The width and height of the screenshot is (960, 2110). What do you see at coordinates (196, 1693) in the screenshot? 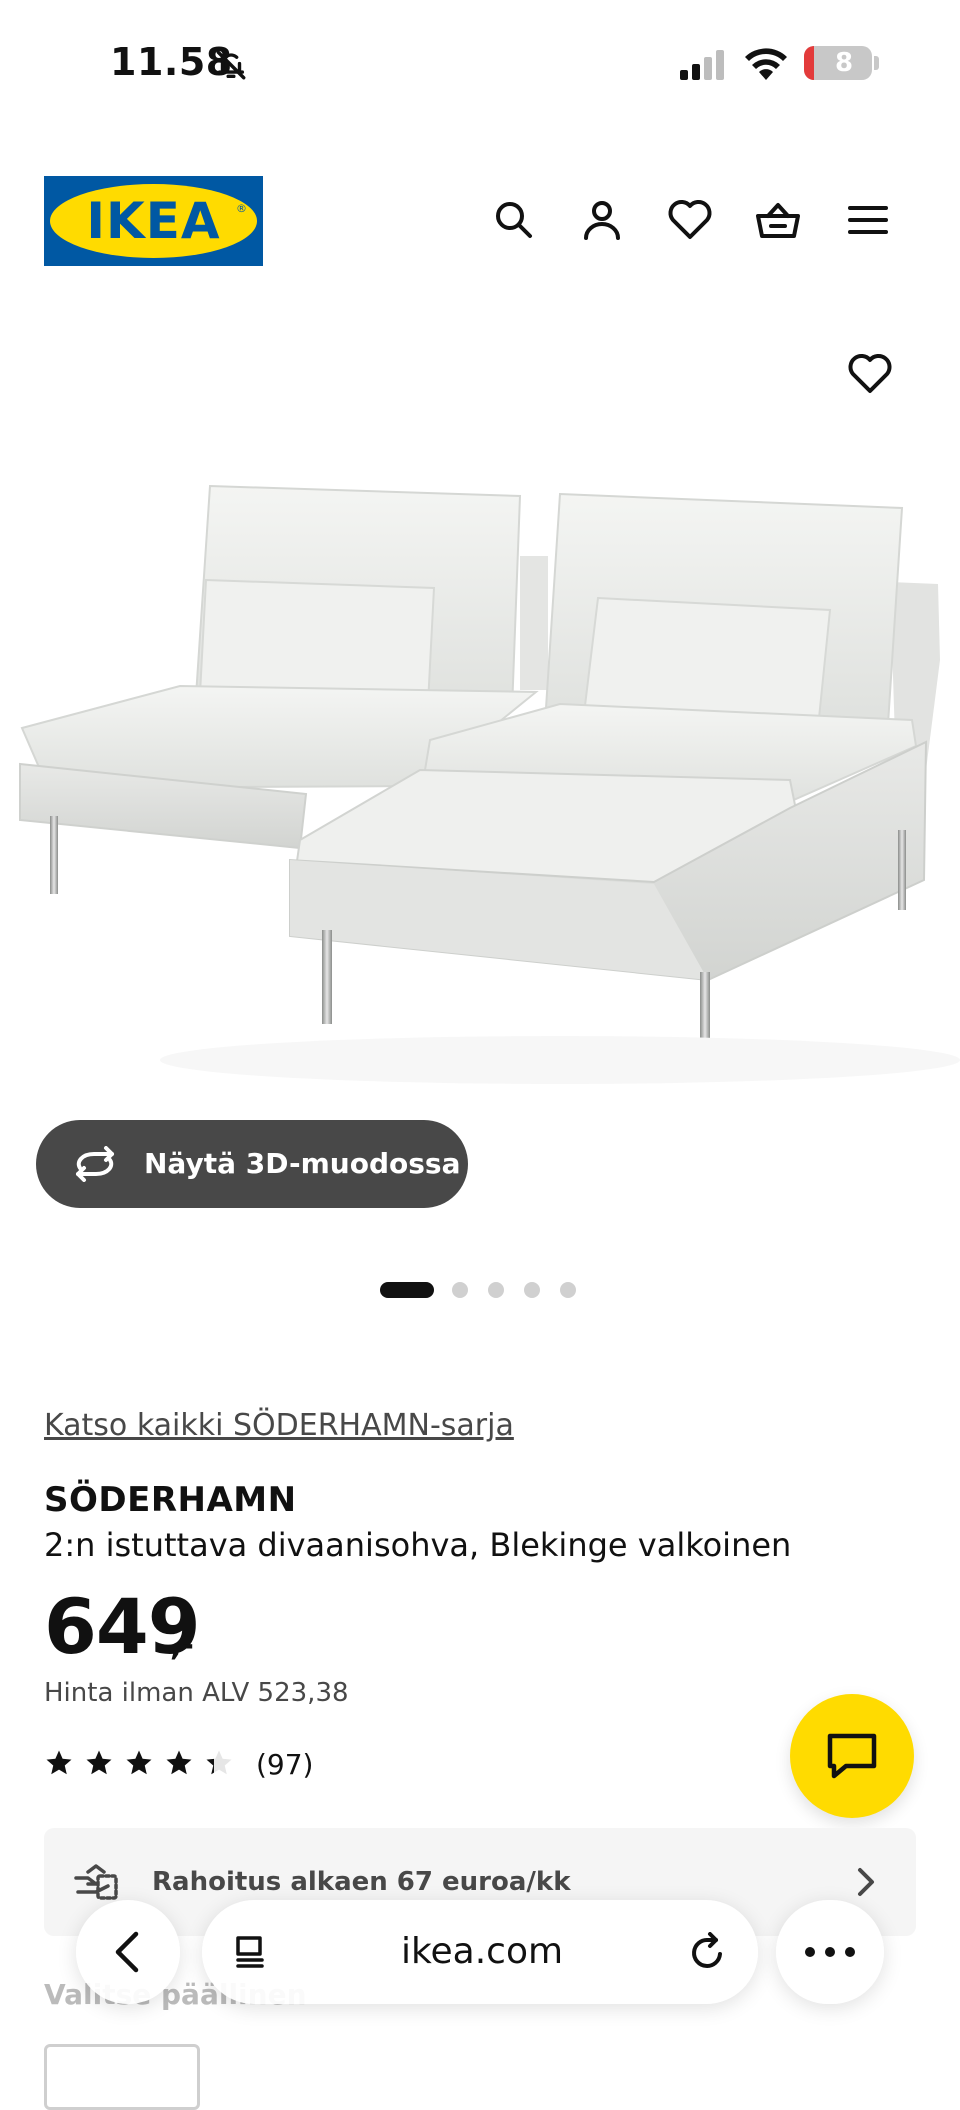
I see `price-excl-vat: Hinta ilman ALV 523,38` at bounding box center [196, 1693].